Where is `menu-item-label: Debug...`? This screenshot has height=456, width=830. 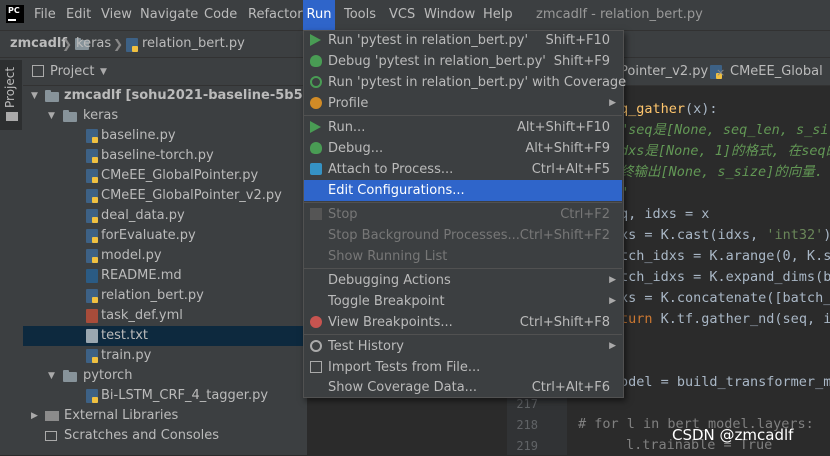 menu-item-label: Debug... is located at coordinates (356, 148).